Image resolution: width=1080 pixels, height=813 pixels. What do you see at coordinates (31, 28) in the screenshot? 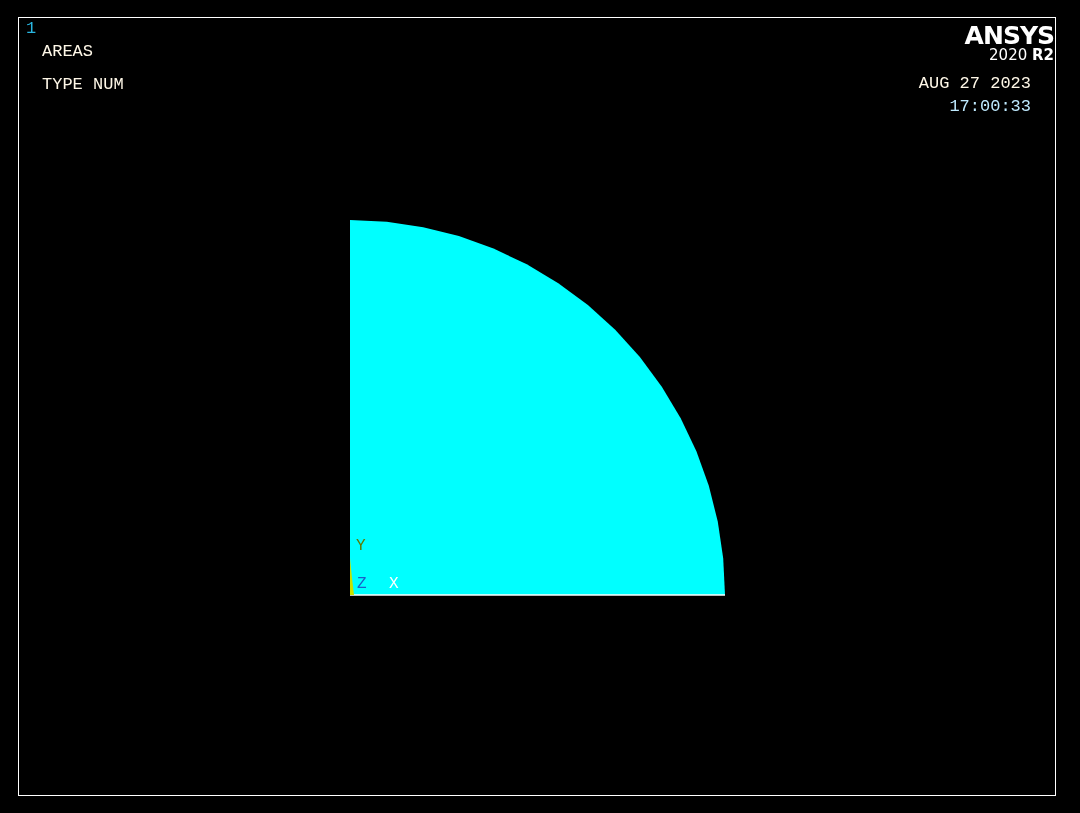
I see `window-number: 1` at bounding box center [31, 28].